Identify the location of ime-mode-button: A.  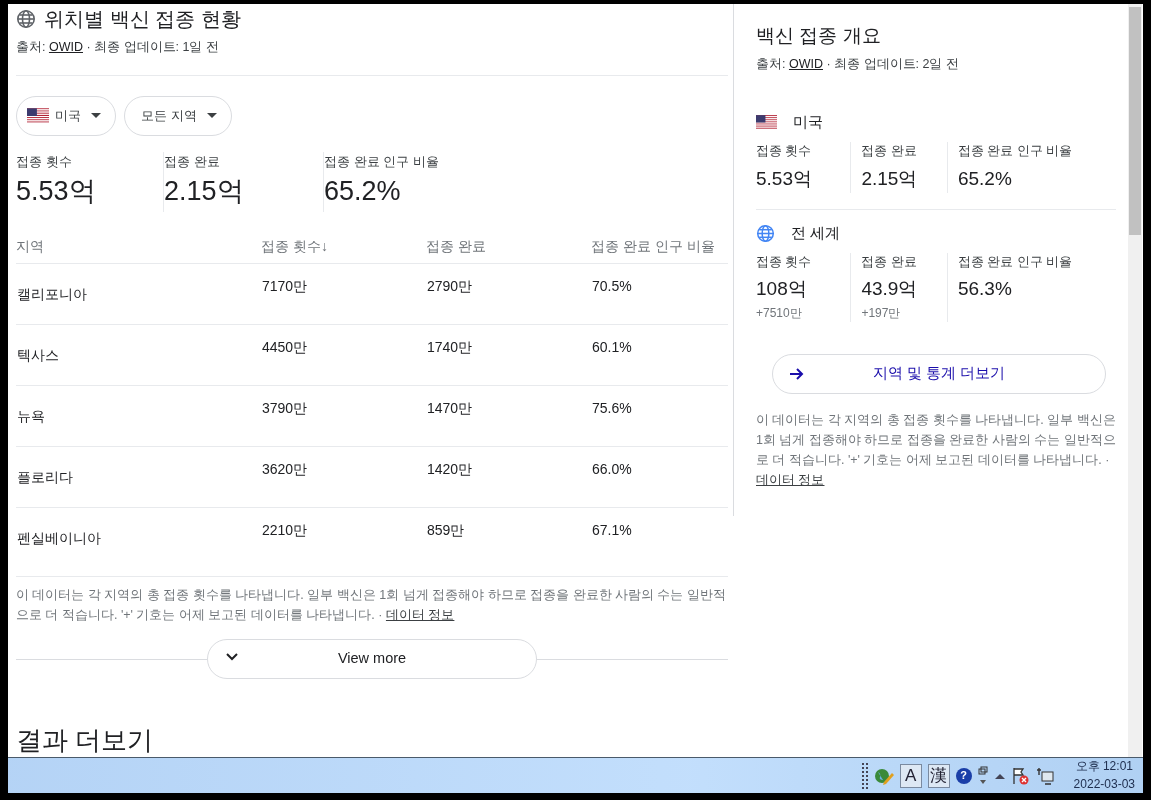
(910, 775).